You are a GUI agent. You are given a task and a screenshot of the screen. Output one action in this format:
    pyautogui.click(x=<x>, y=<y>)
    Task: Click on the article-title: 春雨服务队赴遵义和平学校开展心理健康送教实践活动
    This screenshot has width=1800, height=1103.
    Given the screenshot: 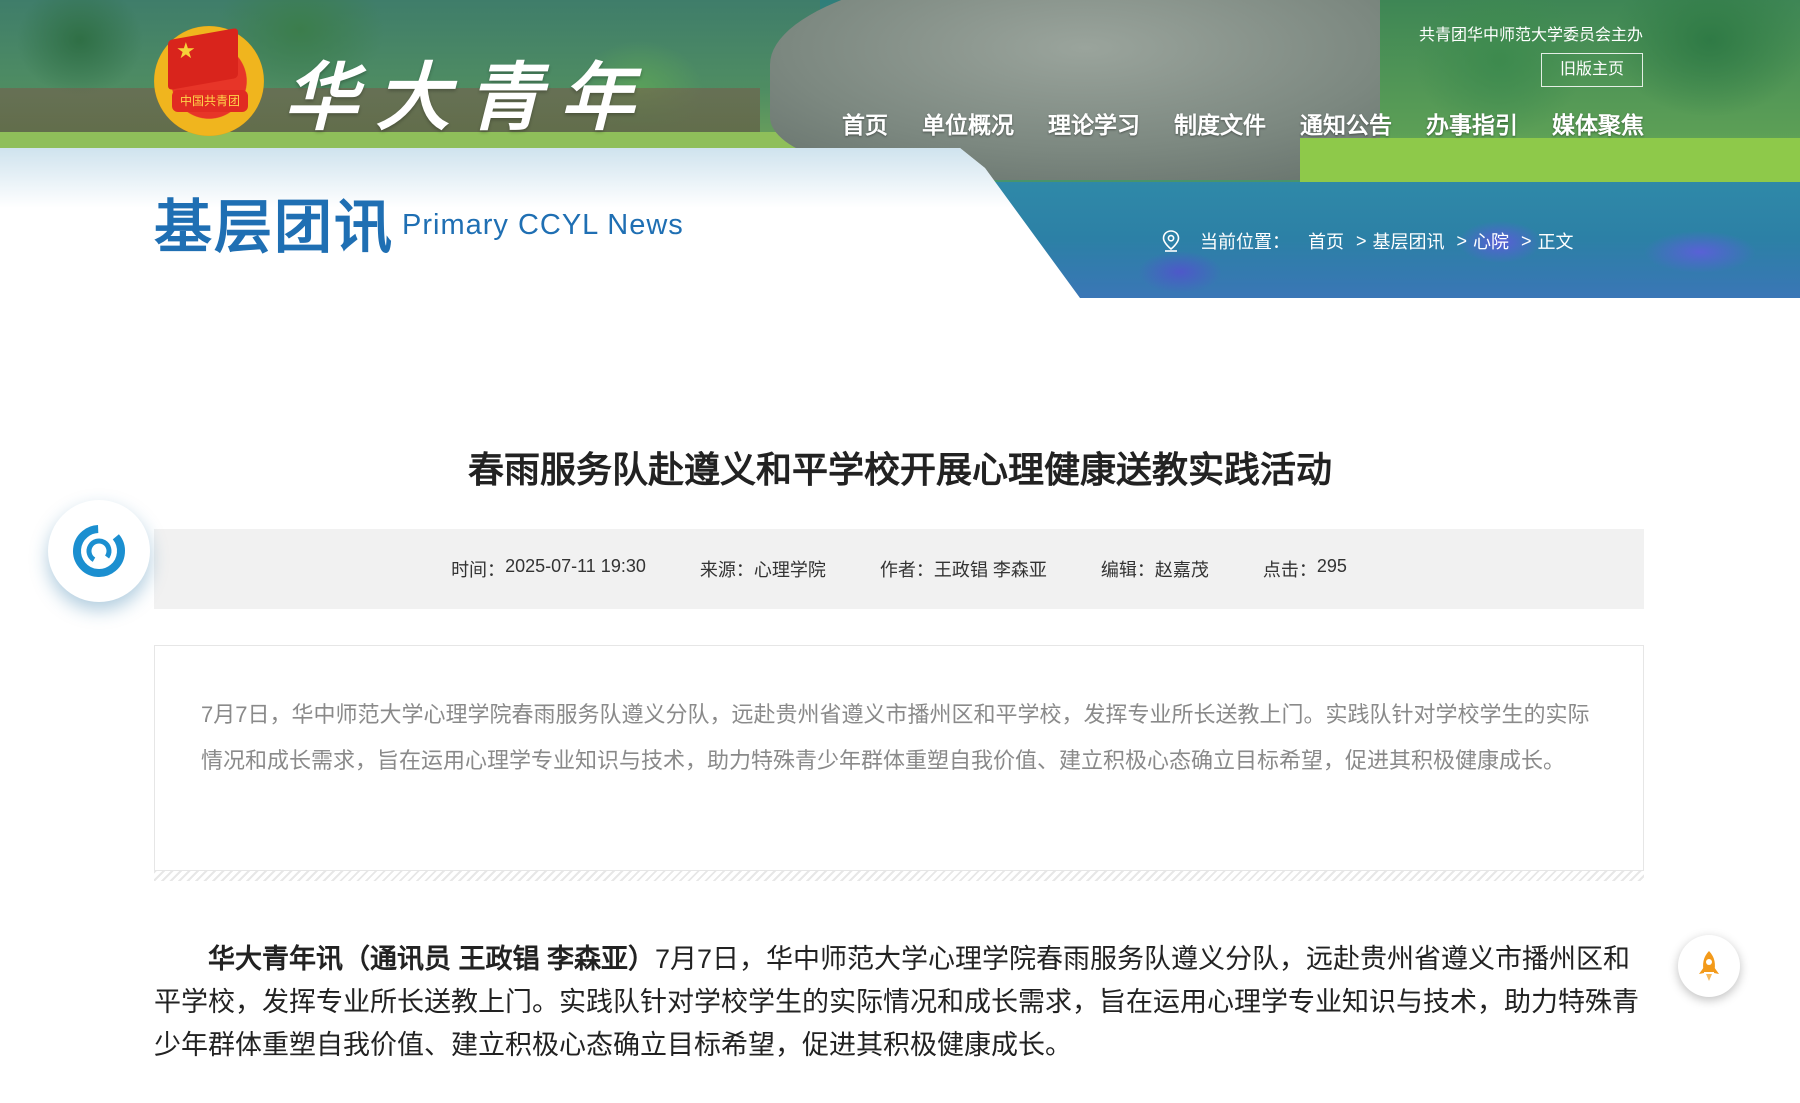 What is the action you would take?
    pyautogui.click(x=899, y=469)
    